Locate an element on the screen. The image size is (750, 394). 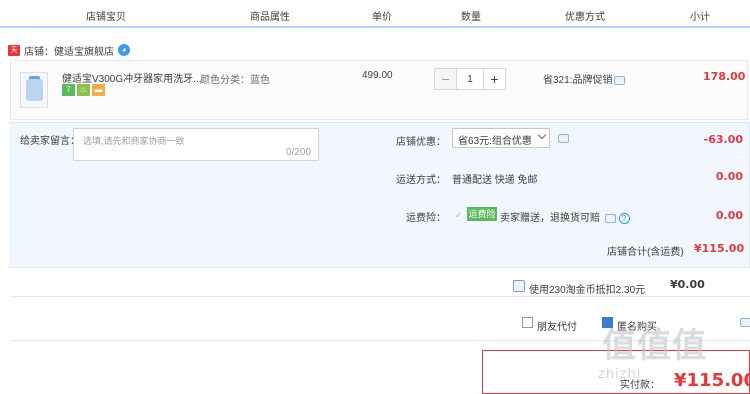
chat-icon is located at coordinates (745, 322).